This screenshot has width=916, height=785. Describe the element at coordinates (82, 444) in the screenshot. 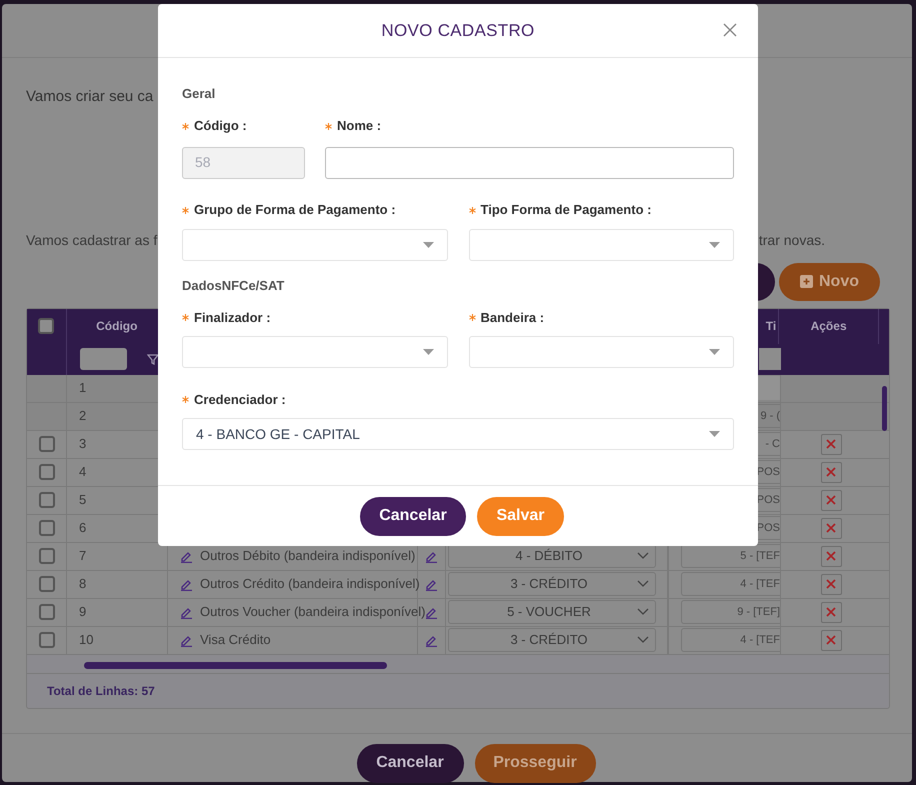

I see `code-cell-text: 3` at that location.